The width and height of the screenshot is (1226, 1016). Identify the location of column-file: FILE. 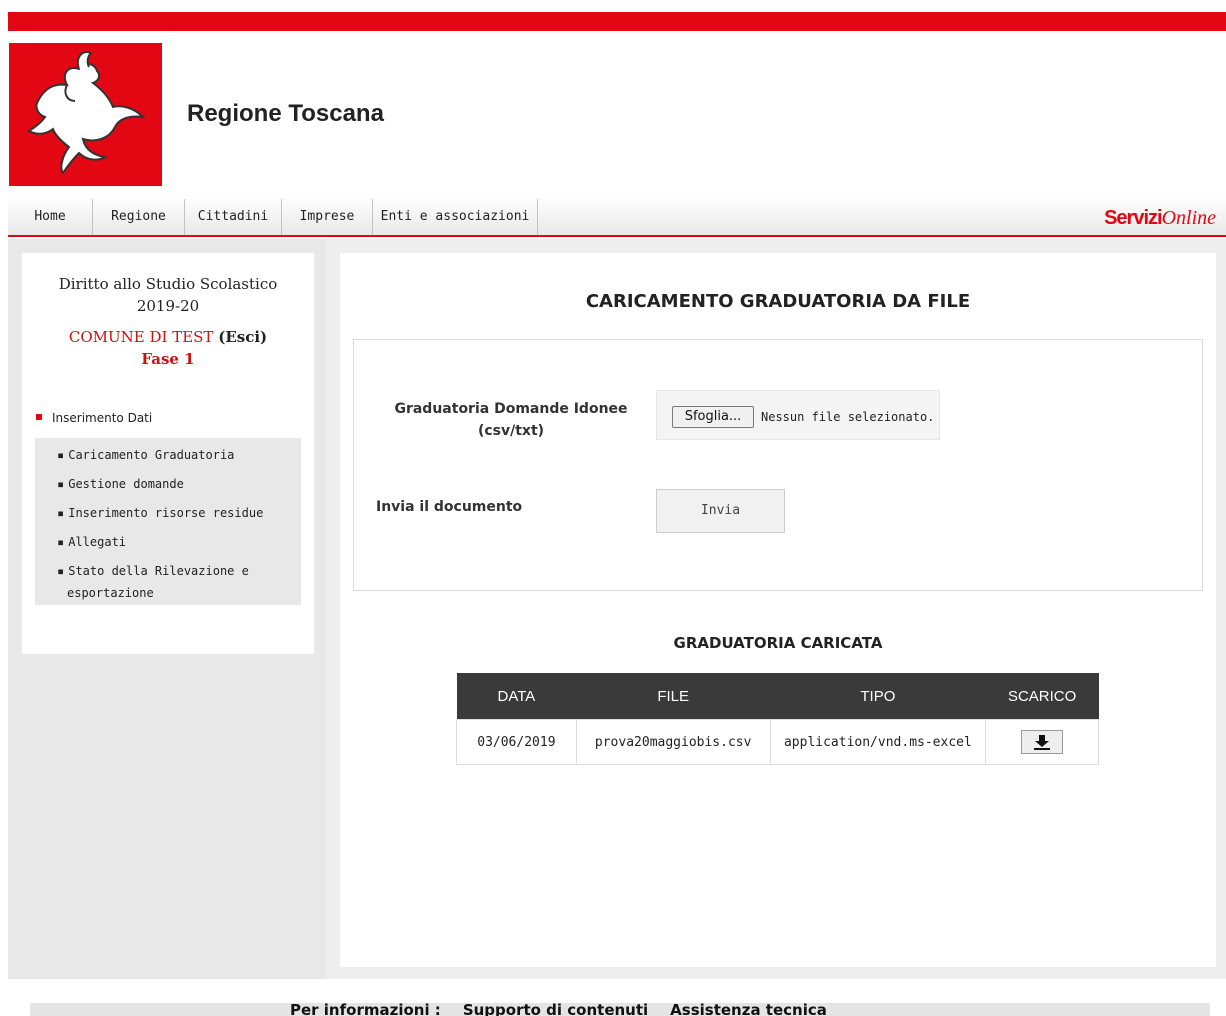
(673, 696).